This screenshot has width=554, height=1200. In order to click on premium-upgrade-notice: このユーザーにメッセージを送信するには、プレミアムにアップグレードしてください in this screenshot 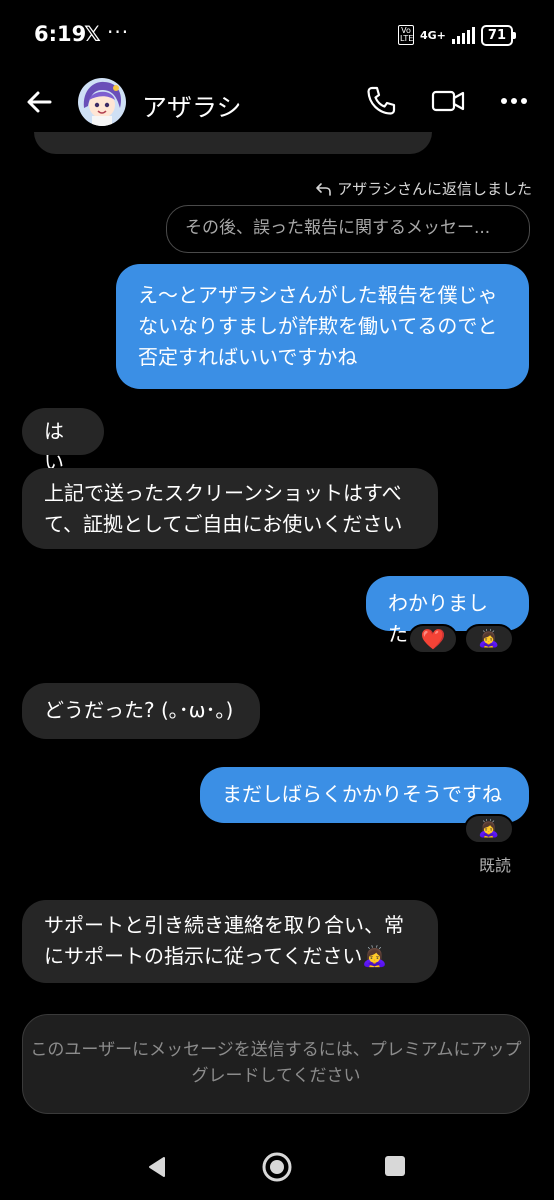, I will do `click(276, 1064)`.